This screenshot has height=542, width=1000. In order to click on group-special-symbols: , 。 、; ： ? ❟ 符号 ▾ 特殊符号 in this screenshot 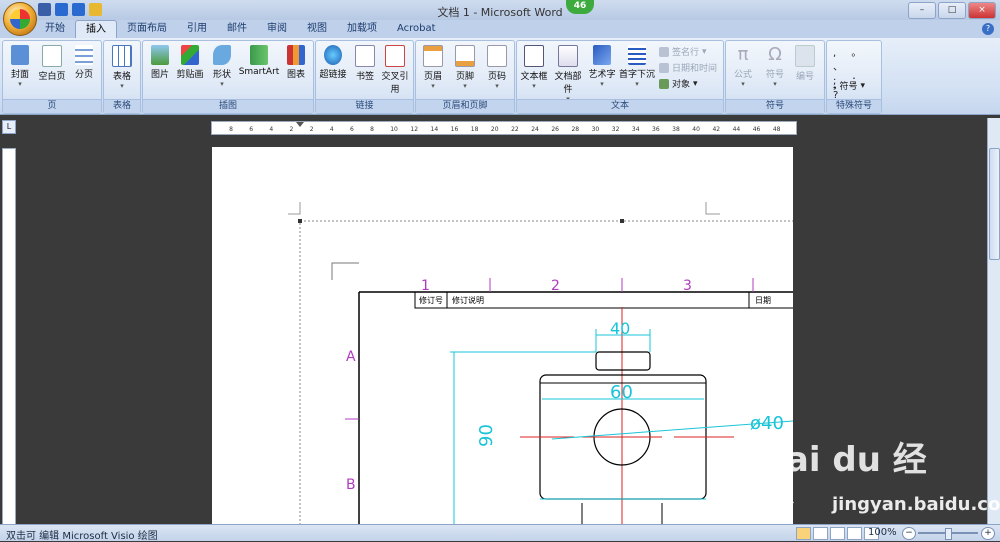, I will do `click(854, 77)`.